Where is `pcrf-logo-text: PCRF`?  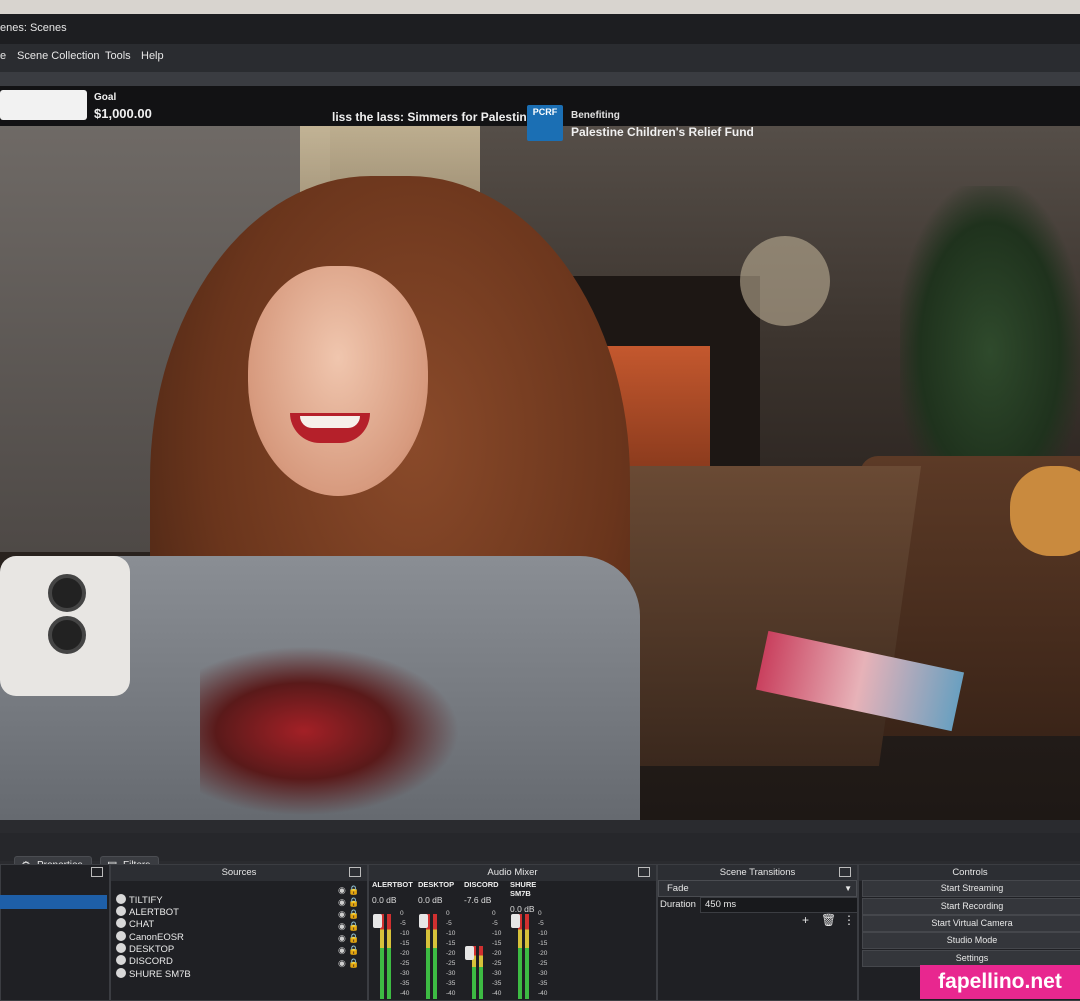
pcrf-logo-text: PCRF is located at coordinates (545, 112).